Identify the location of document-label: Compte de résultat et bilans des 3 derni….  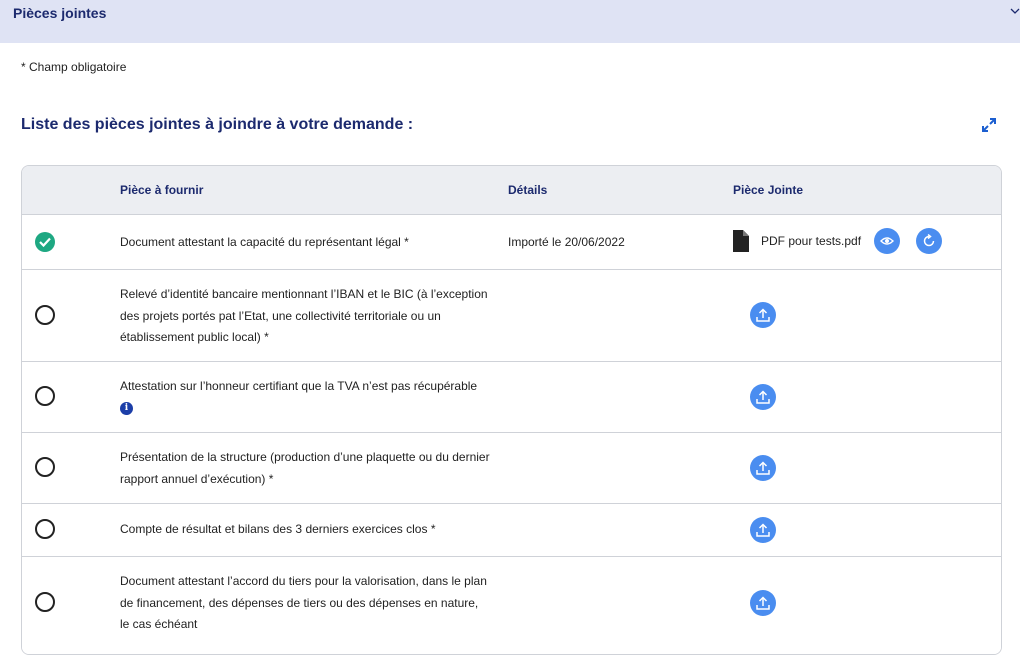
(278, 529).